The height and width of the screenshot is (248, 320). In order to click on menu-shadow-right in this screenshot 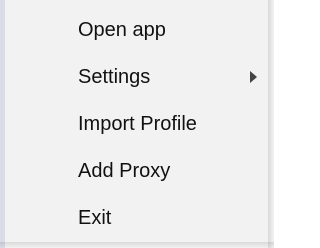, I will do `click(271, 124)`.